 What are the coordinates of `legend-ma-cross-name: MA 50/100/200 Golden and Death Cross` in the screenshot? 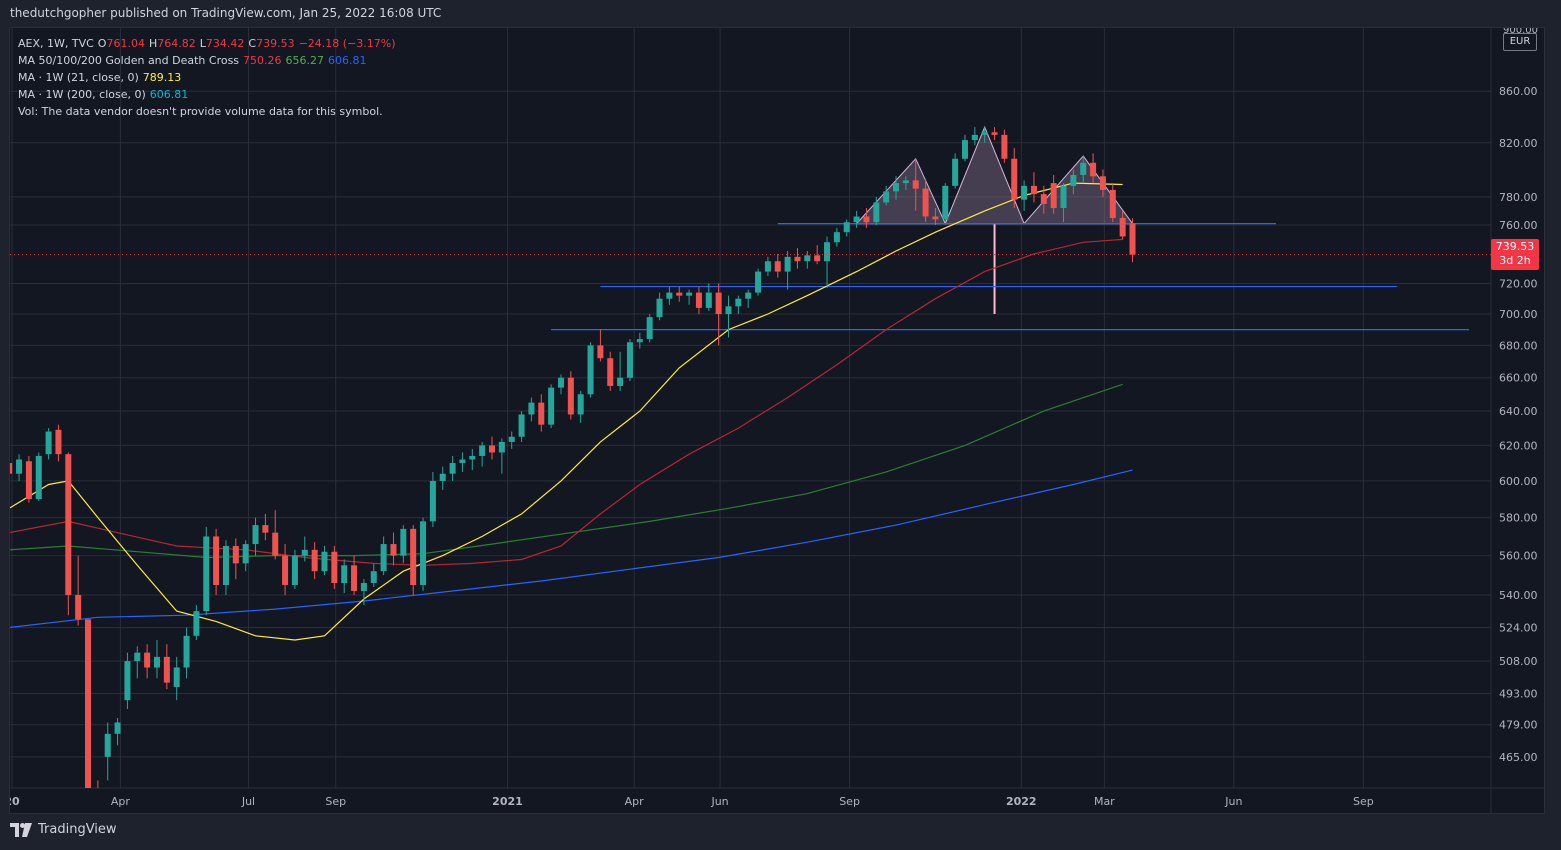 It's located at (129, 60).